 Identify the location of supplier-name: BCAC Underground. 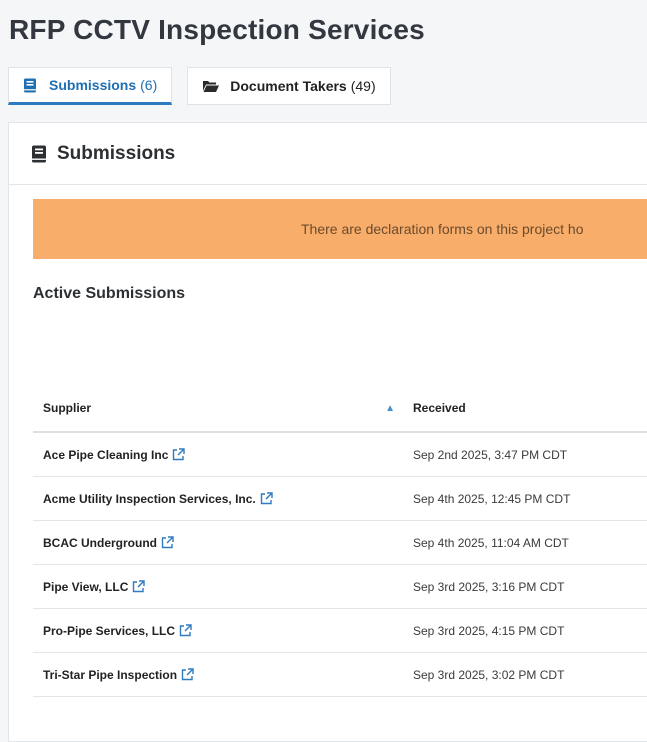
(100, 542).